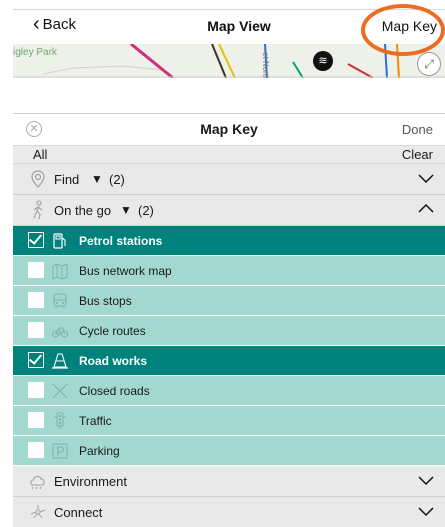 This screenshot has height=527, width=445. What do you see at coordinates (38, 512) in the screenshot?
I see `network-icon` at bounding box center [38, 512].